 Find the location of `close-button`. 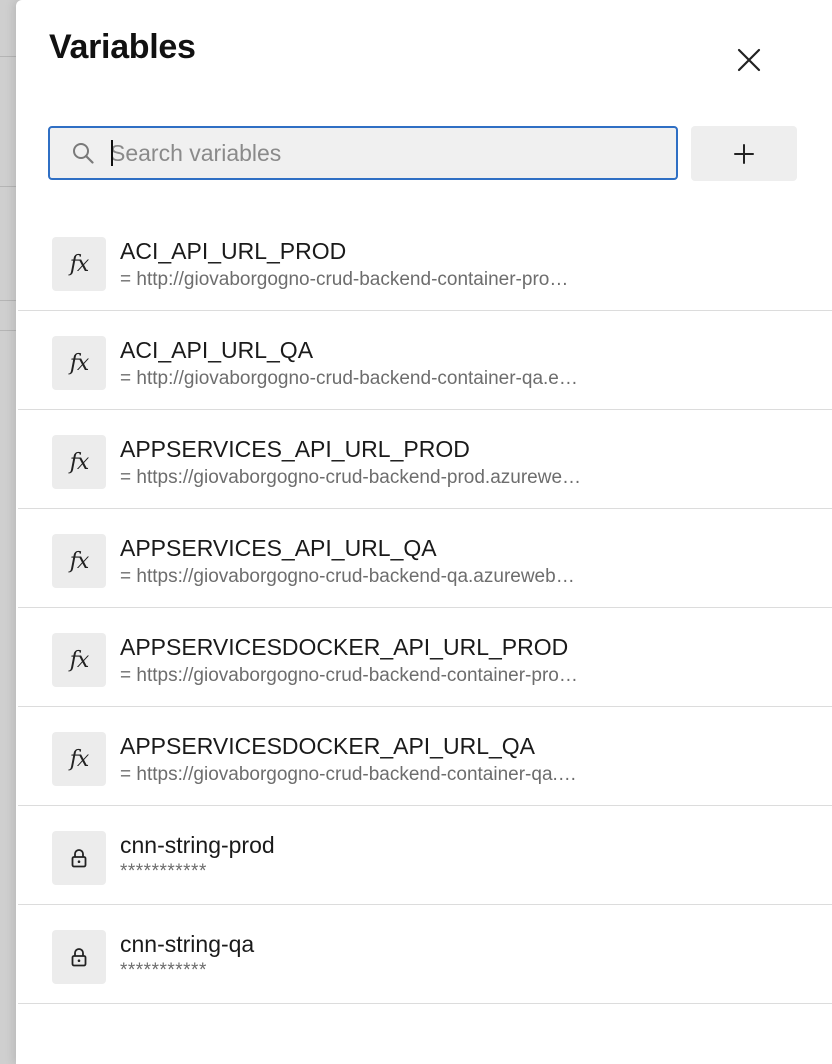

close-button is located at coordinates (749, 60).